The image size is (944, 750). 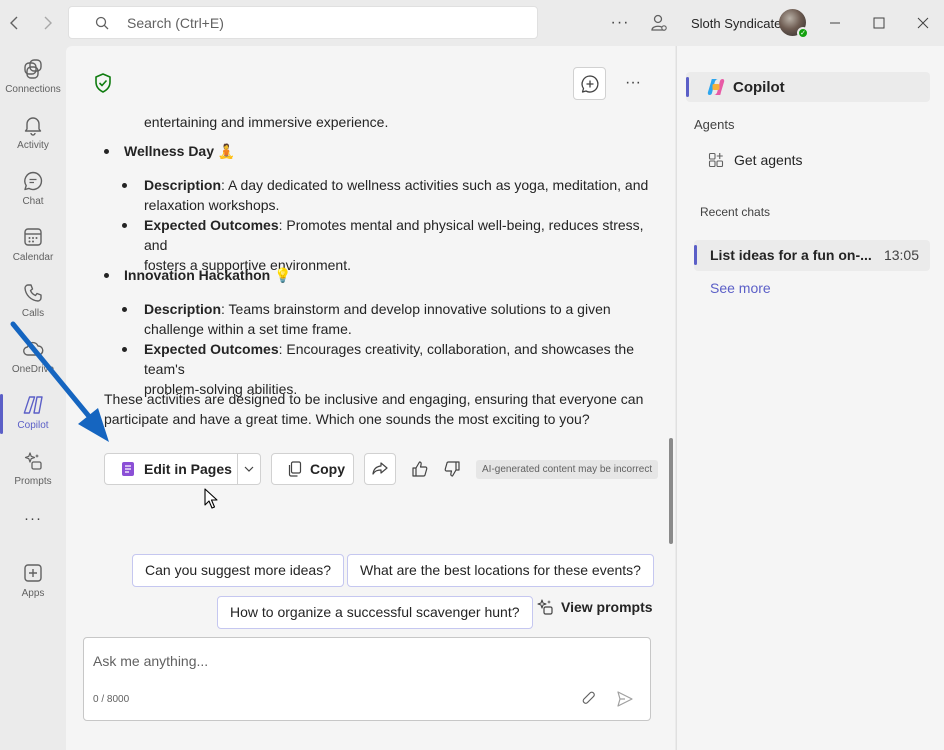 I want to click on share-icon, so click(x=380, y=469).